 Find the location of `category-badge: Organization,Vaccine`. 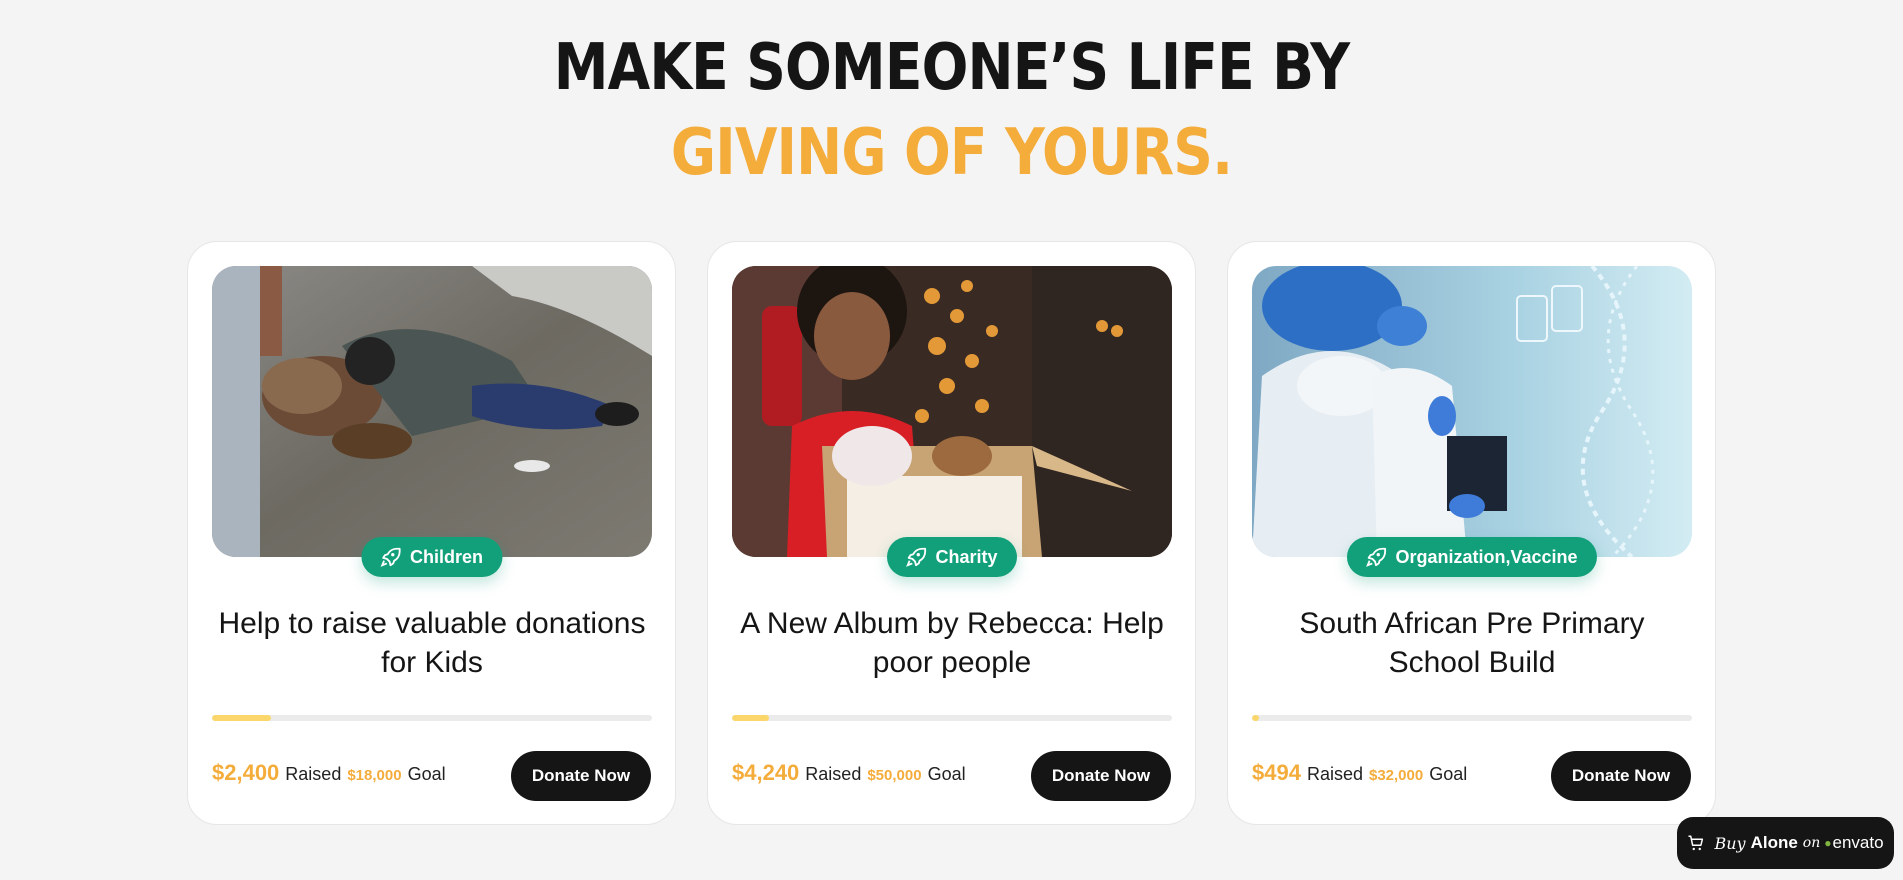

category-badge: Organization,Vaccine is located at coordinates (1471, 557).